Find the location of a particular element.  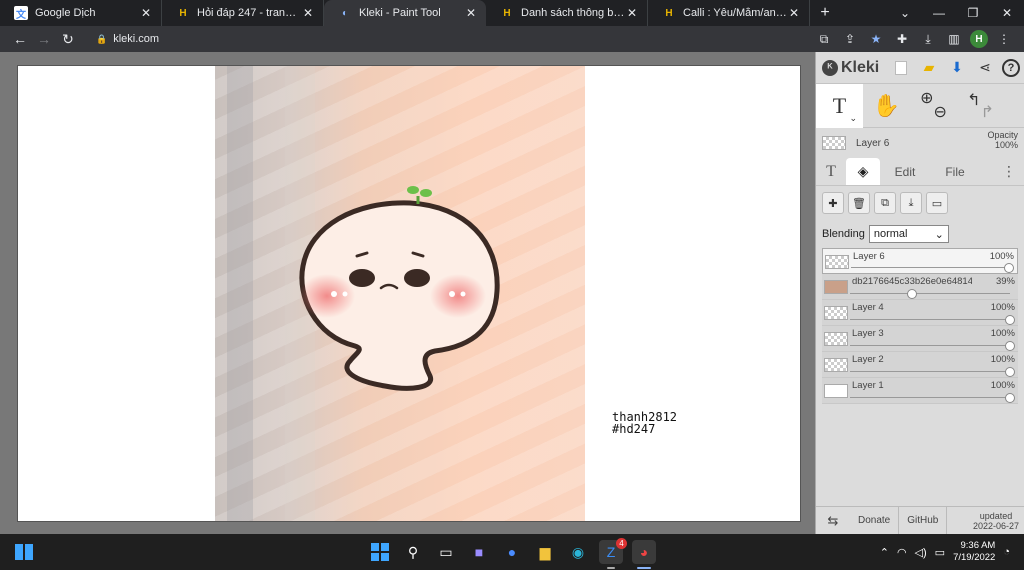

search-icon: ⚲ is located at coordinates (413, 552).